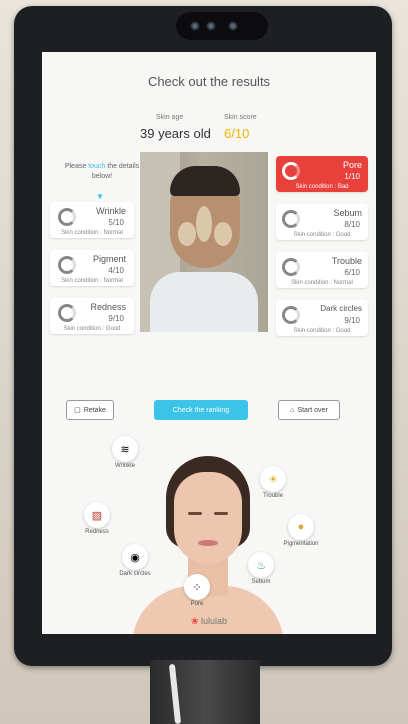  Describe the element at coordinates (322, 318) in the screenshot. I see `card-dark-circles: Dark circles 9/10 Skin condition : Good` at that location.